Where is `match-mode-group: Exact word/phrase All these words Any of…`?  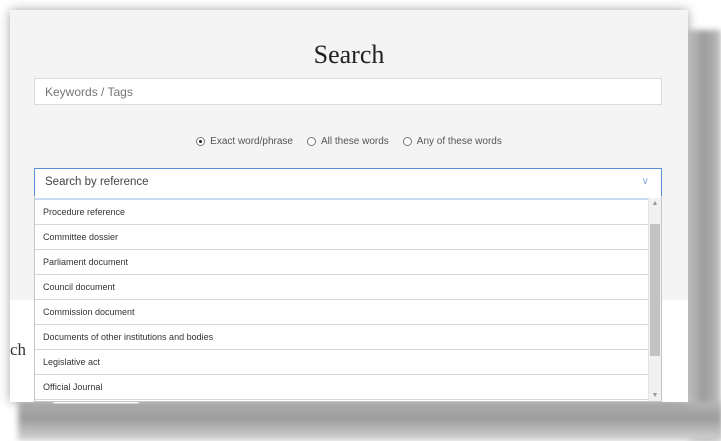 match-mode-group: Exact word/phrase All these words Any of… is located at coordinates (349, 141).